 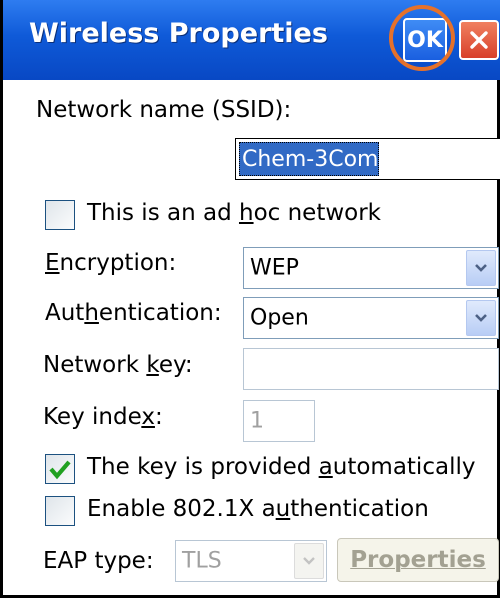 I want to click on close-button, so click(x=479, y=40).